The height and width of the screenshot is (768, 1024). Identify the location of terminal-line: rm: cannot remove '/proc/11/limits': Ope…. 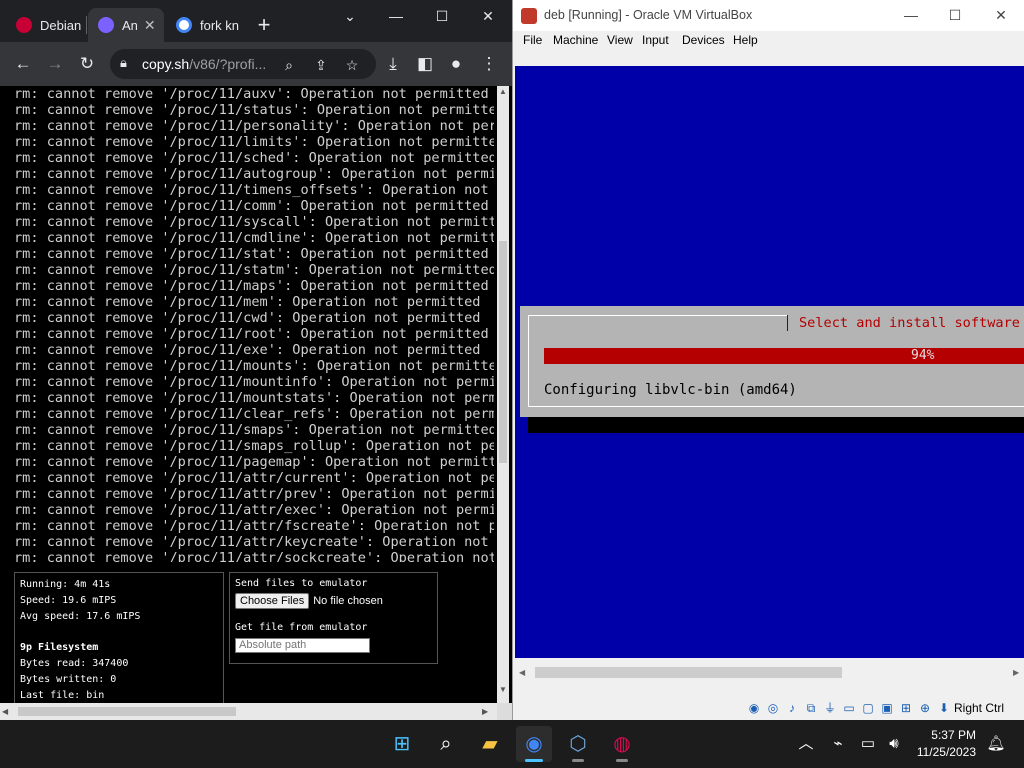
(254, 142).